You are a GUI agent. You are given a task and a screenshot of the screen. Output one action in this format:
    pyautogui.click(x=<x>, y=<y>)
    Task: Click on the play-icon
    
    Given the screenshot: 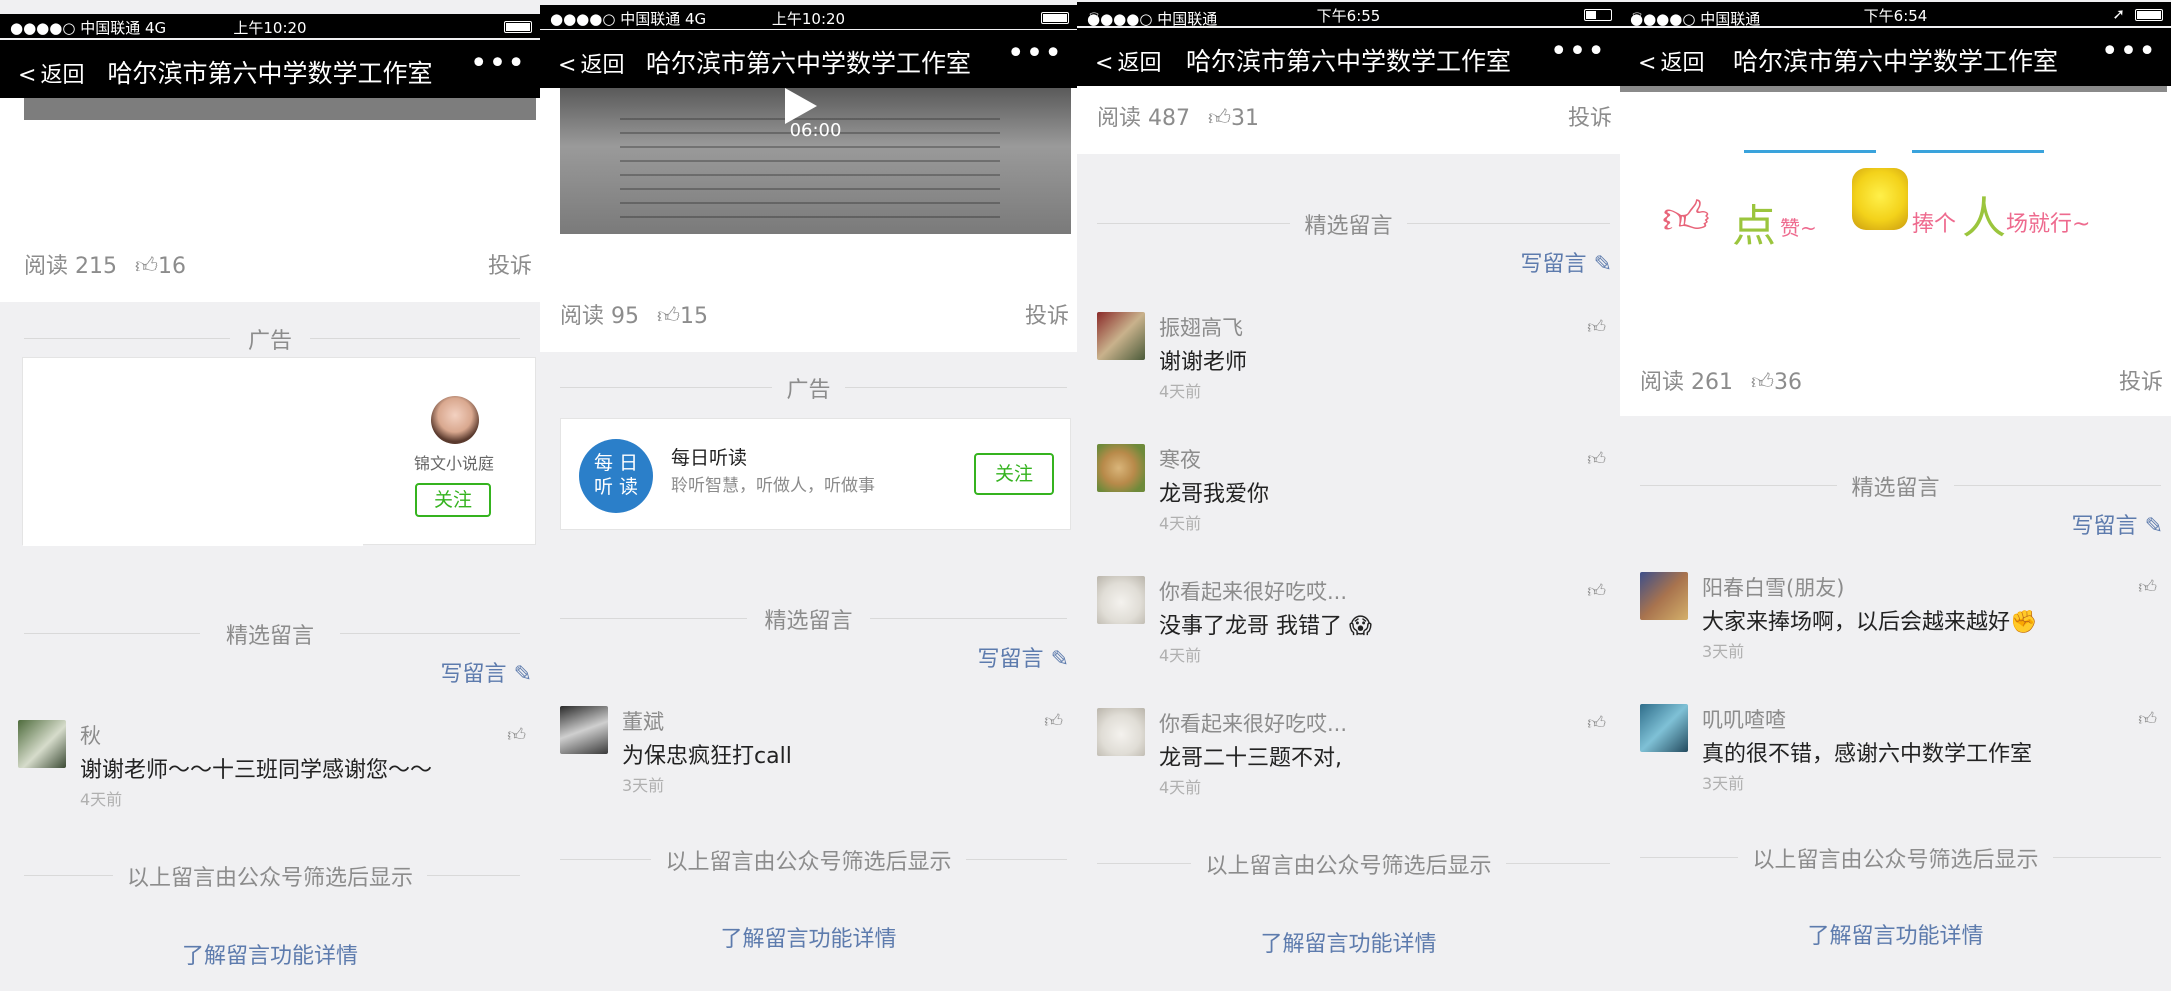 What is the action you would take?
    pyautogui.click(x=801, y=106)
    